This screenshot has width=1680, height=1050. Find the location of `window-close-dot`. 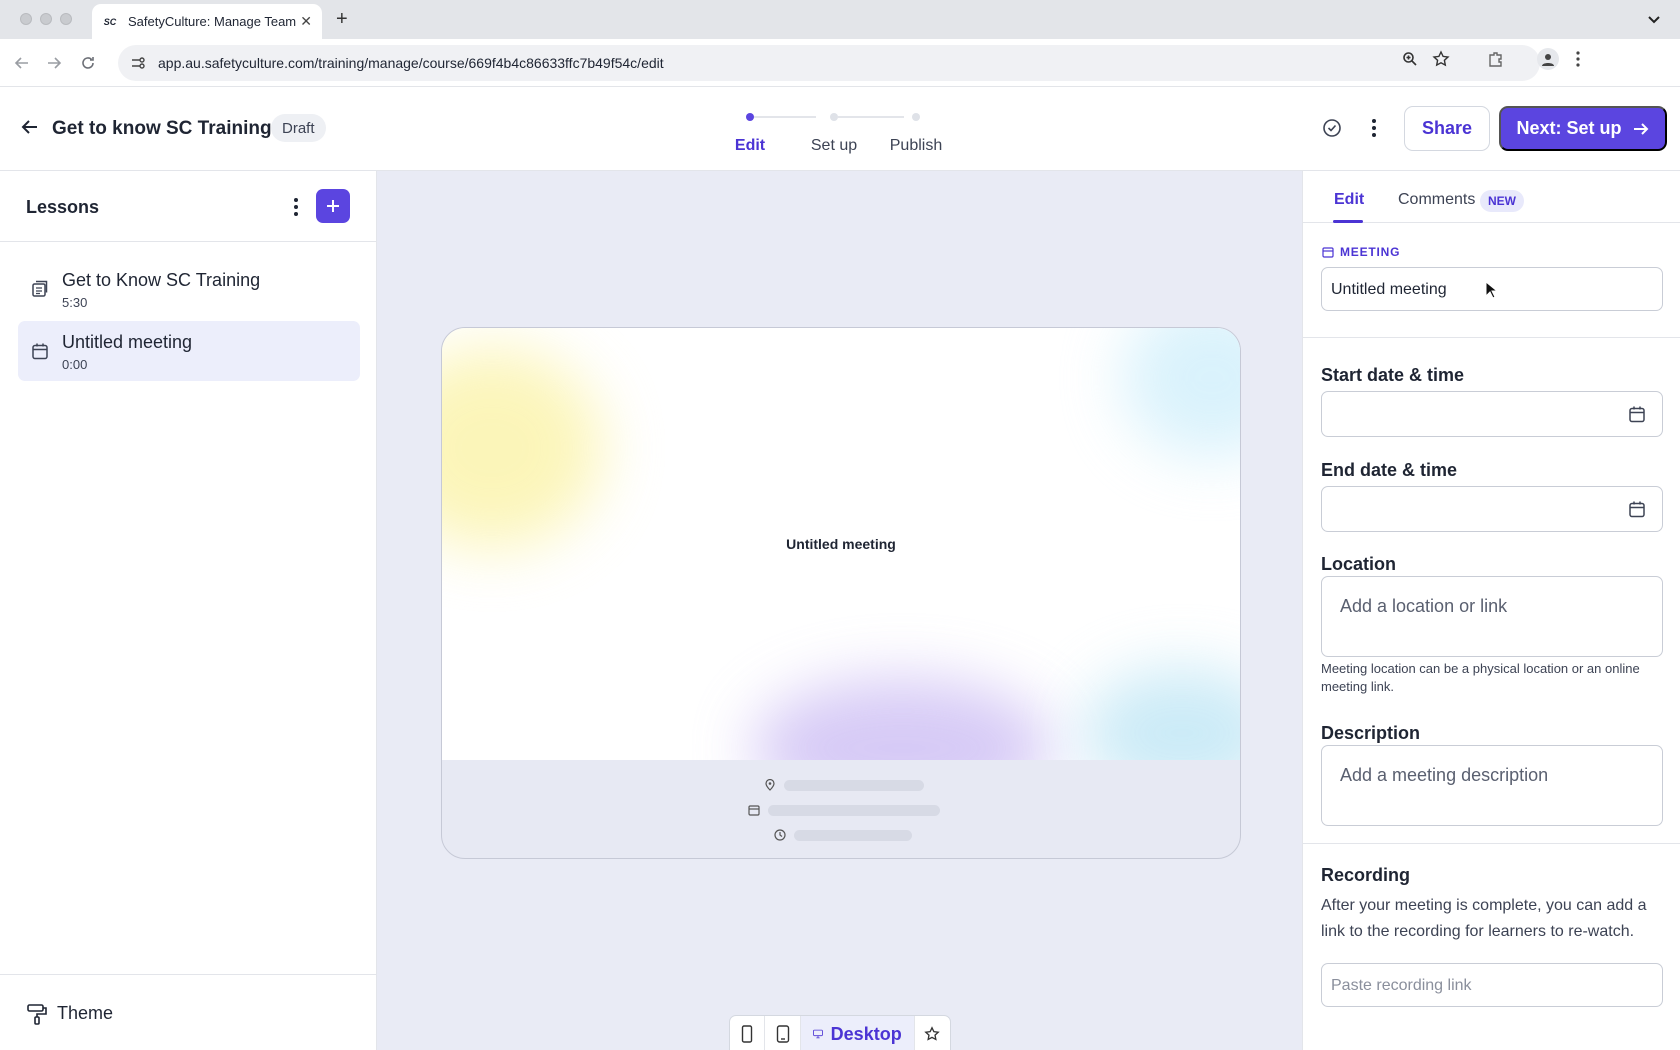

window-close-dot is located at coordinates (26, 19).